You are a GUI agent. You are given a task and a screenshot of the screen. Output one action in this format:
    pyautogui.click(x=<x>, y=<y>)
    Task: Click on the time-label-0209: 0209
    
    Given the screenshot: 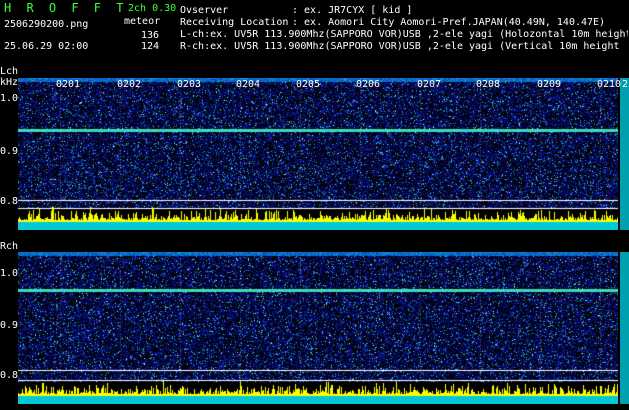 What is the action you would take?
    pyautogui.click(x=549, y=84)
    